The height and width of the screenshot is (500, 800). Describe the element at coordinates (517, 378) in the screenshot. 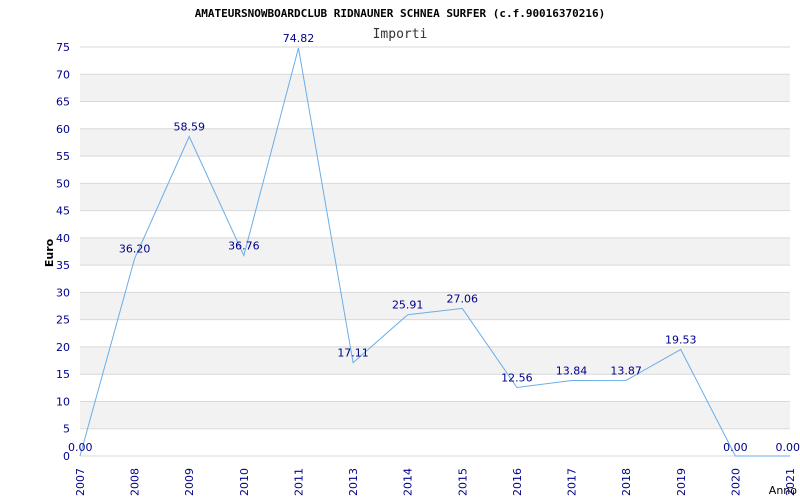

I see `data-label: 12.56` at that location.